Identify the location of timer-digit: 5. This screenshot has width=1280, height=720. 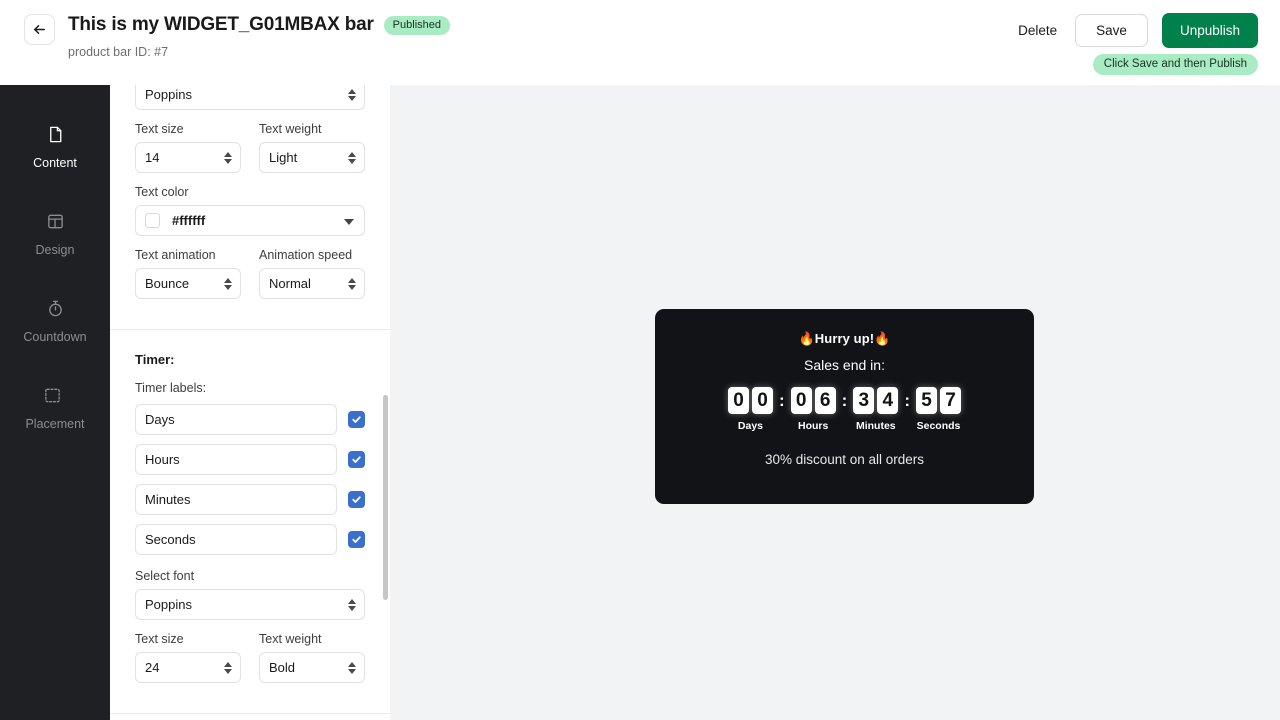
(926, 400).